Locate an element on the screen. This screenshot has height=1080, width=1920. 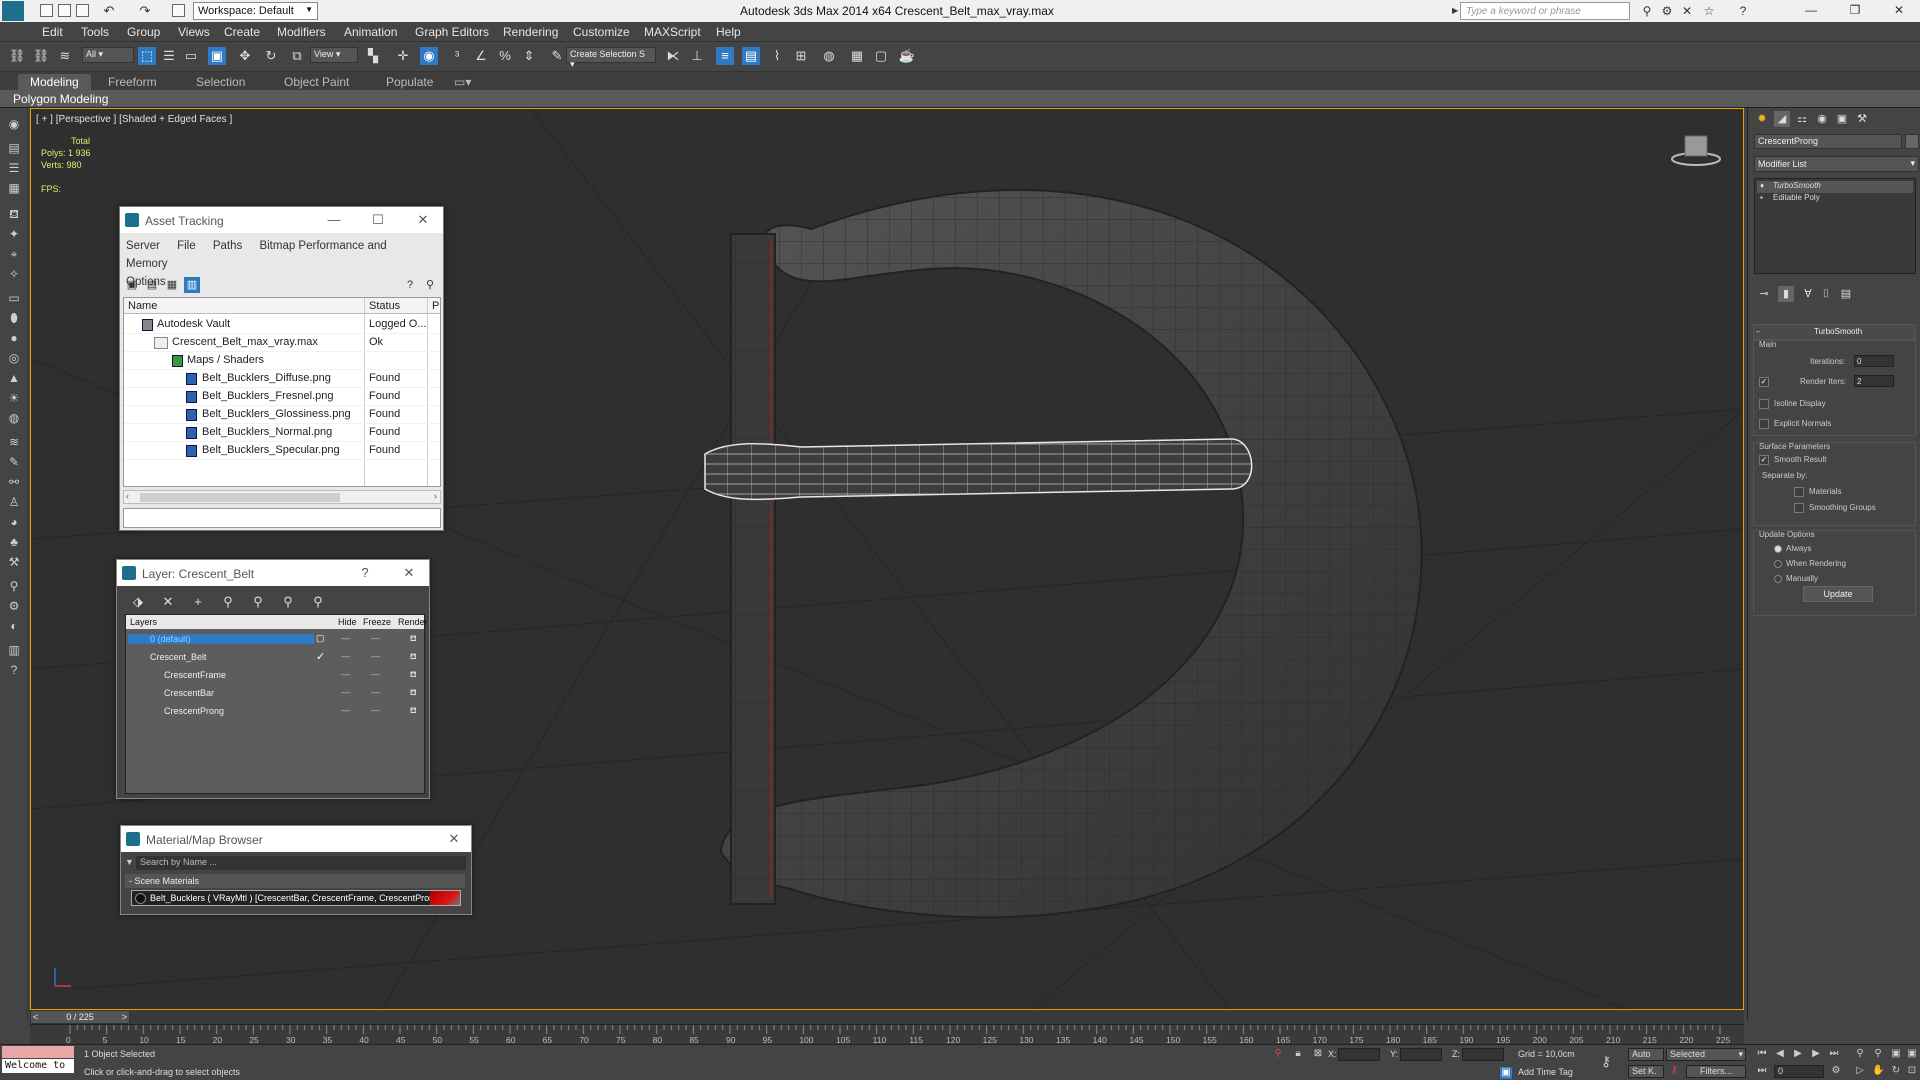
table-row: Maps / Shaders is located at coordinates (282, 361).